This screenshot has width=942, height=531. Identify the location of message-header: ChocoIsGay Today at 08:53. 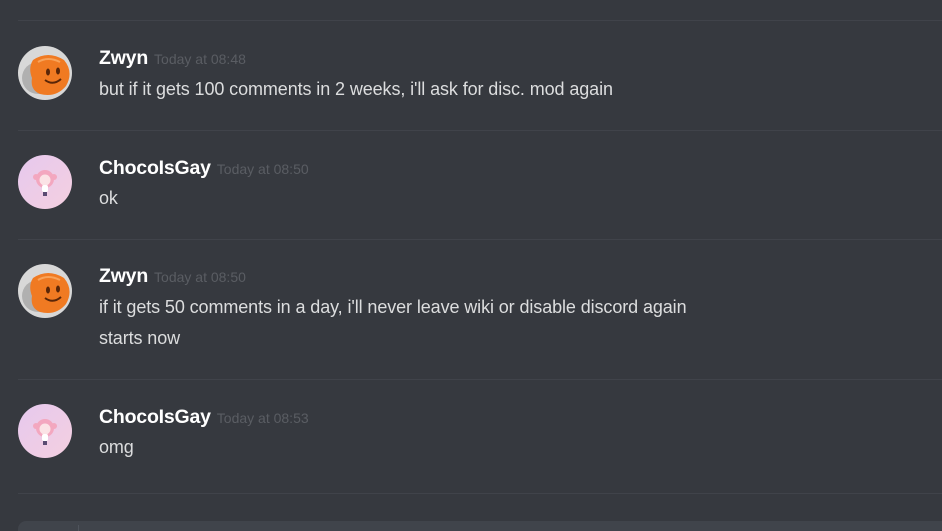
(204, 417).